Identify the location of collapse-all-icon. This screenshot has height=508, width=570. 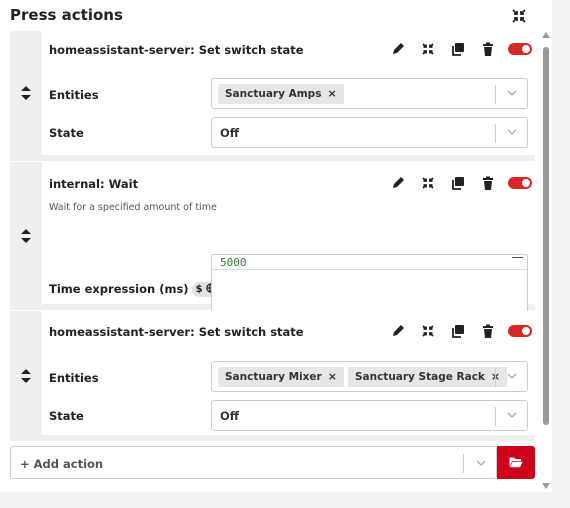
(519, 16).